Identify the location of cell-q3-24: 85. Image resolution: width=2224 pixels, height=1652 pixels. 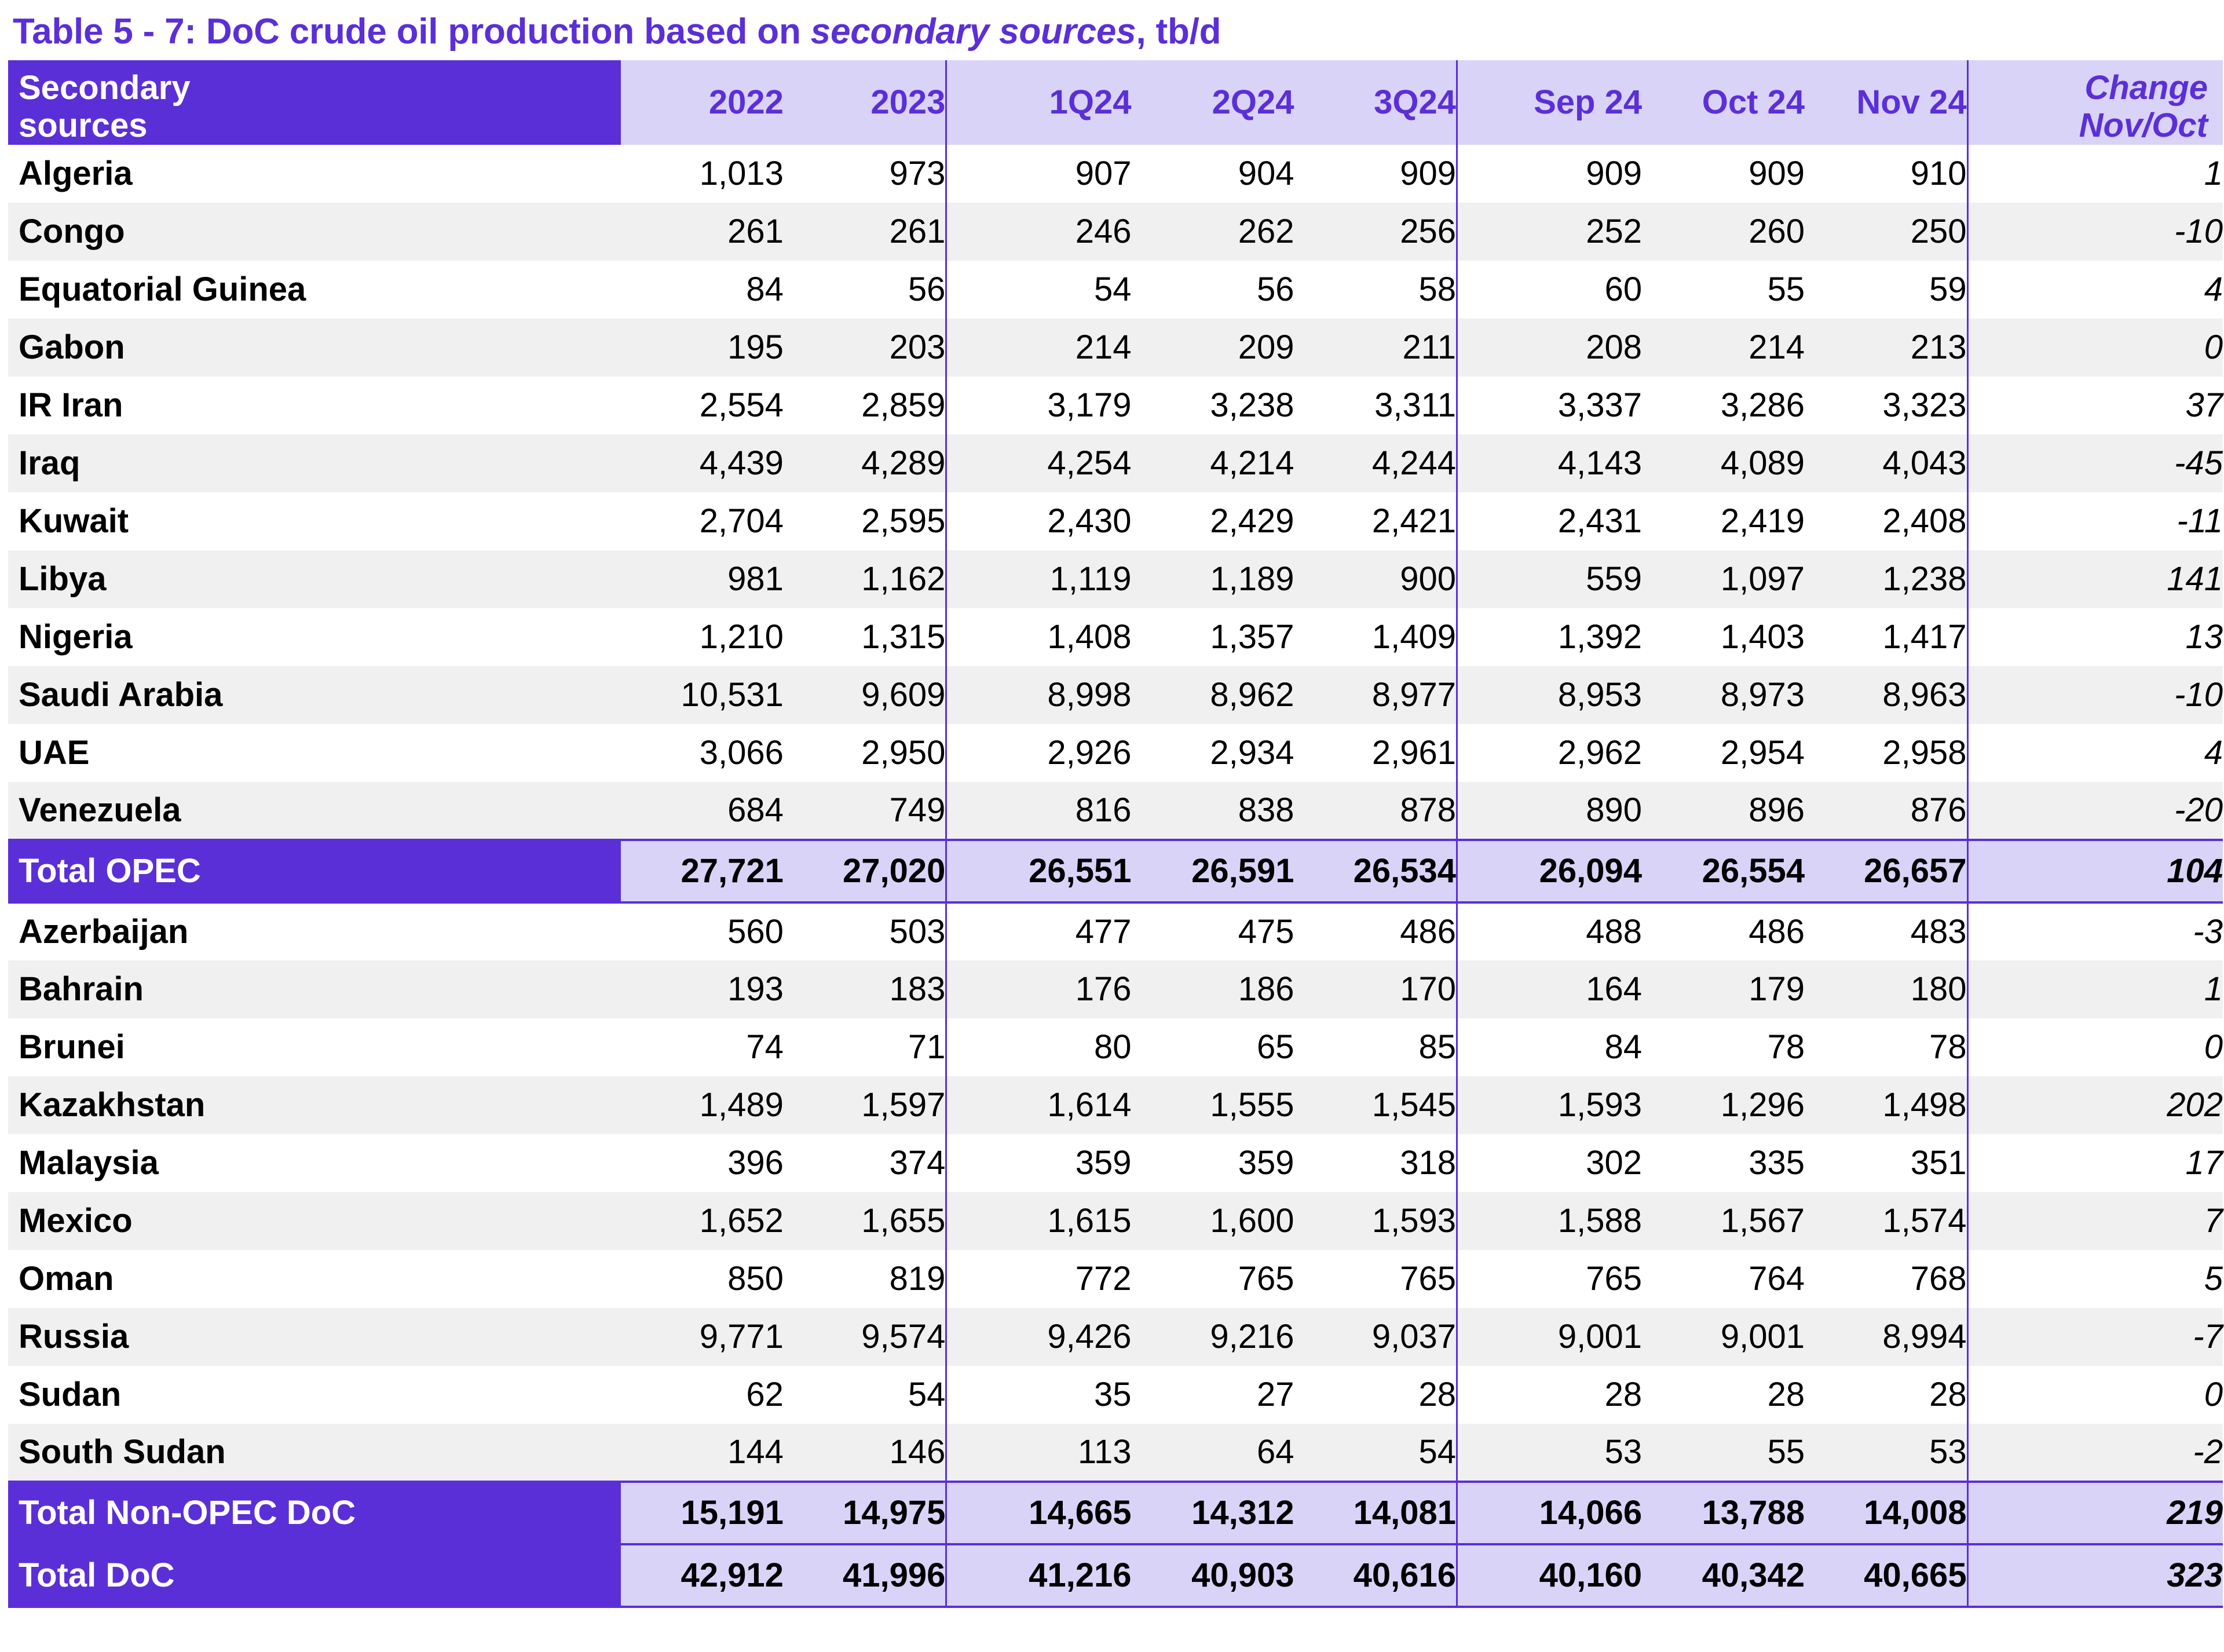
(1376, 1047).